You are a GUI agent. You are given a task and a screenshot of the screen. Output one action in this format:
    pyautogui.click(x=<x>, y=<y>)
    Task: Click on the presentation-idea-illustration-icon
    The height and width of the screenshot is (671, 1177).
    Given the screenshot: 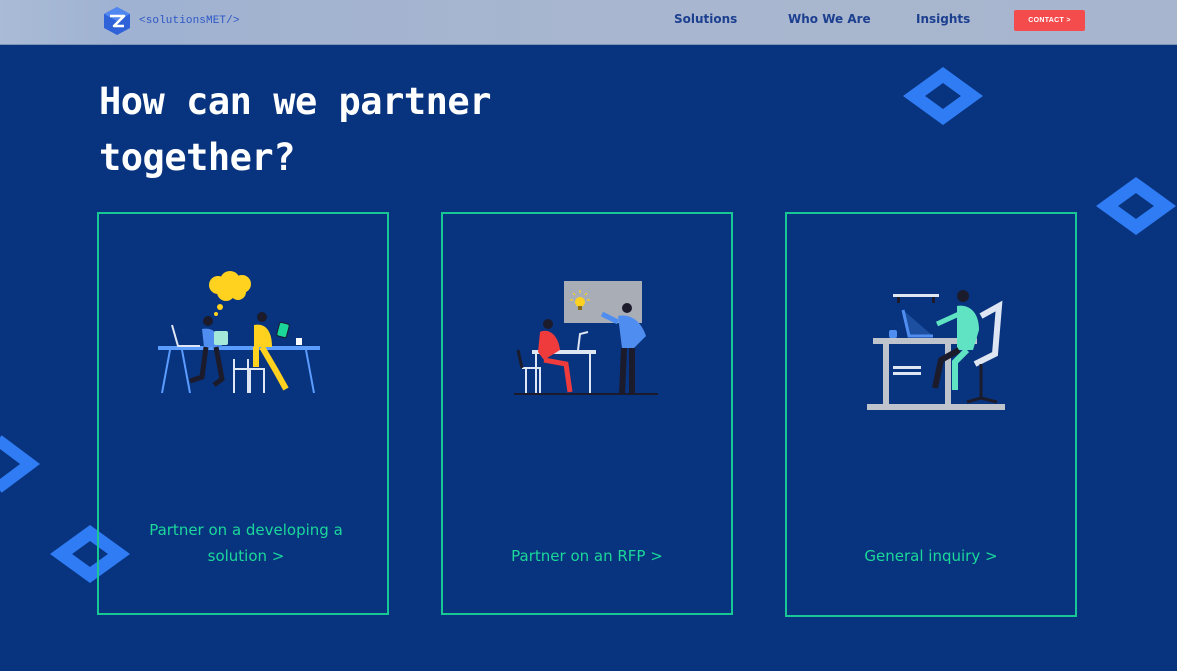 What is the action you would take?
    pyautogui.click(x=586, y=338)
    